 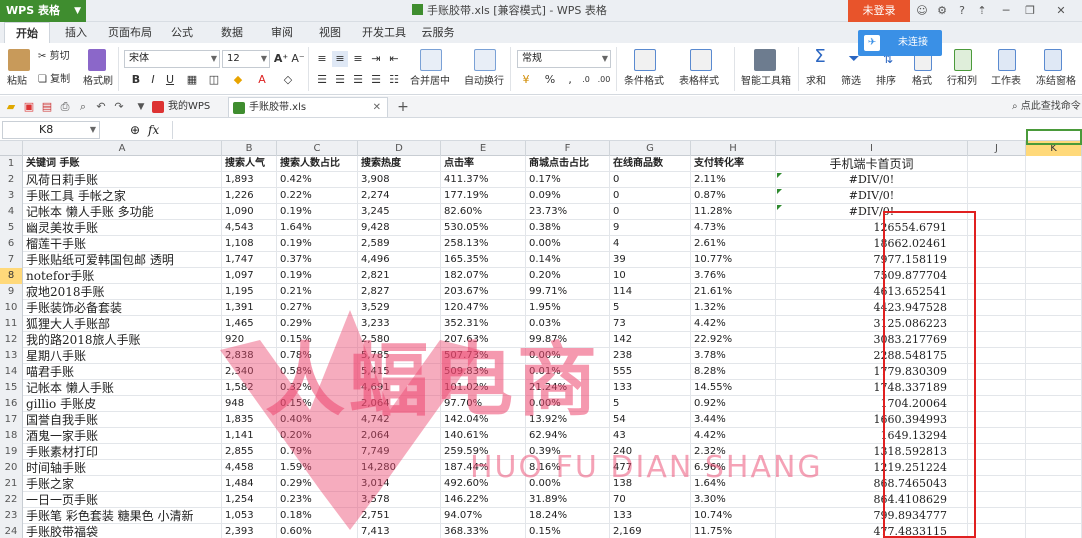 What do you see at coordinates (997, 308) in the screenshot?
I see `cell-j10` at bounding box center [997, 308].